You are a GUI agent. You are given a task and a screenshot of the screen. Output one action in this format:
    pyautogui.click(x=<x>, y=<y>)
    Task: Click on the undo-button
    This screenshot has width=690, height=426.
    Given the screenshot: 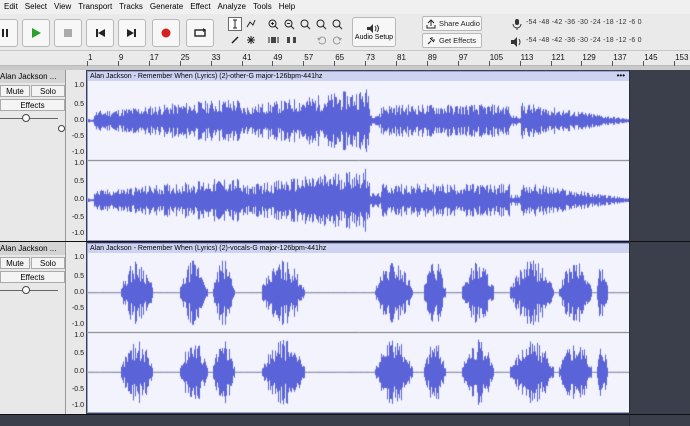 What is the action you would take?
    pyautogui.click(x=321, y=40)
    